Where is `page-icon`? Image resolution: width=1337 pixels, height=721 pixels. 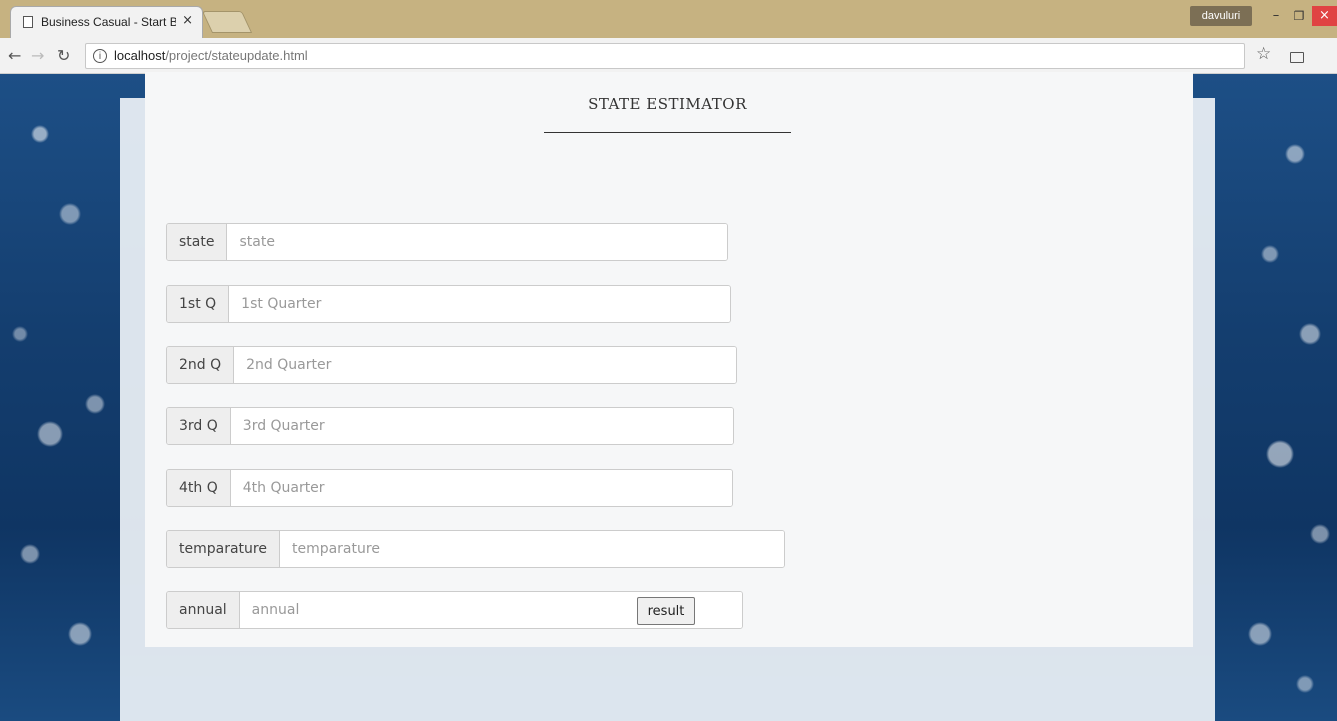
page-icon is located at coordinates (28, 22).